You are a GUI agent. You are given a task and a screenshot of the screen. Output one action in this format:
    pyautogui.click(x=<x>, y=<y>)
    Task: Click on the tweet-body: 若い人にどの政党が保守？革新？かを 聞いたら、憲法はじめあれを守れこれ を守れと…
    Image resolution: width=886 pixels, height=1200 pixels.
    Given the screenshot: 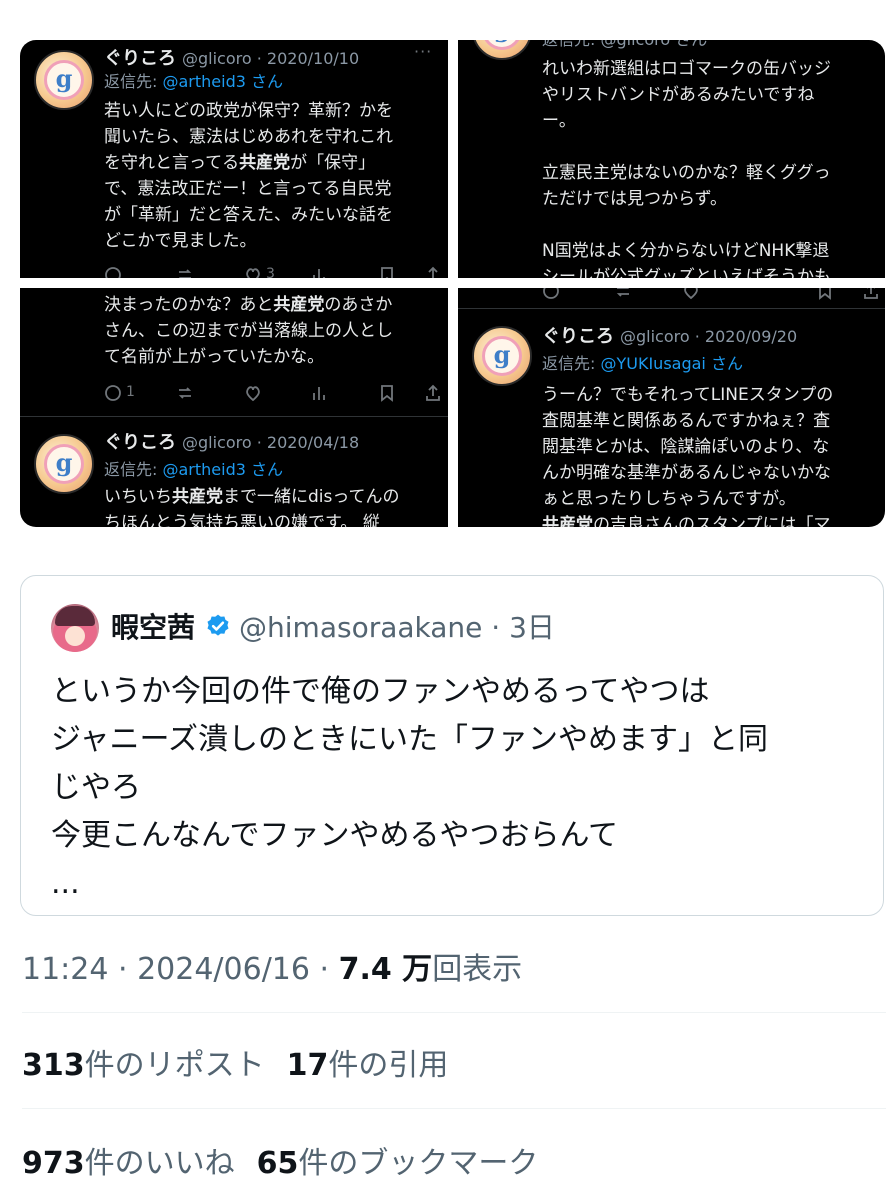 What is the action you would take?
    pyautogui.click(x=248, y=176)
    